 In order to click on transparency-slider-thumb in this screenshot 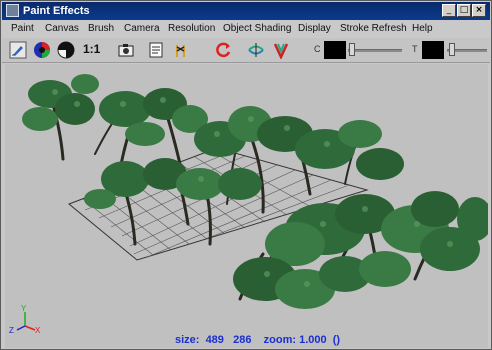, I will do `click(452, 49)`.